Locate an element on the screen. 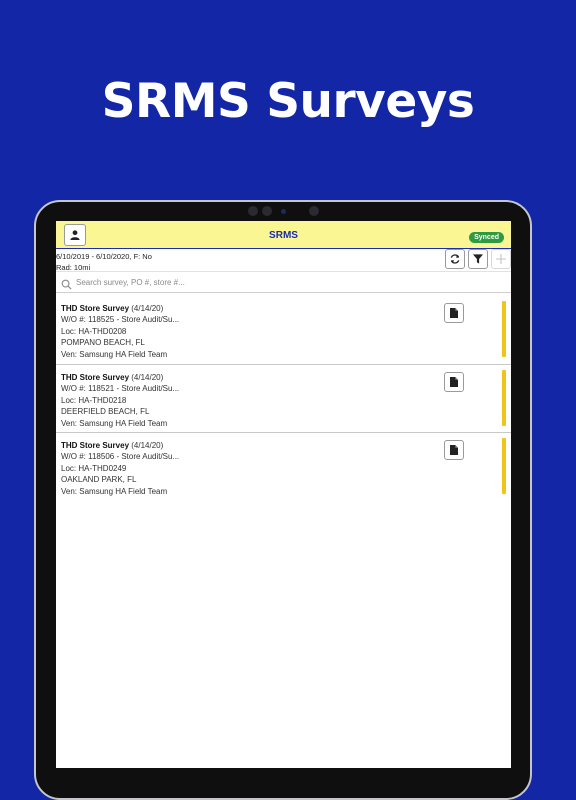 The image size is (576, 800). filter-icon is located at coordinates (478, 259).